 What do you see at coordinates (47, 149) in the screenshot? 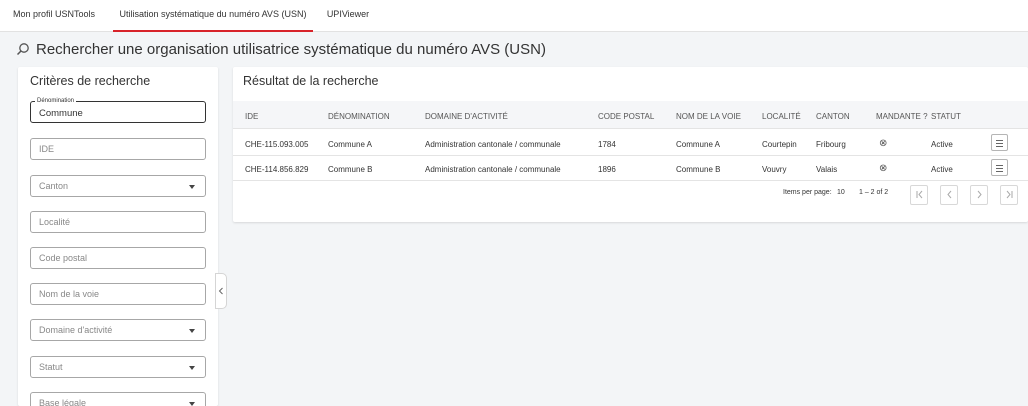
I see `ide-placeholder: IDE` at bounding box center [47, 149].